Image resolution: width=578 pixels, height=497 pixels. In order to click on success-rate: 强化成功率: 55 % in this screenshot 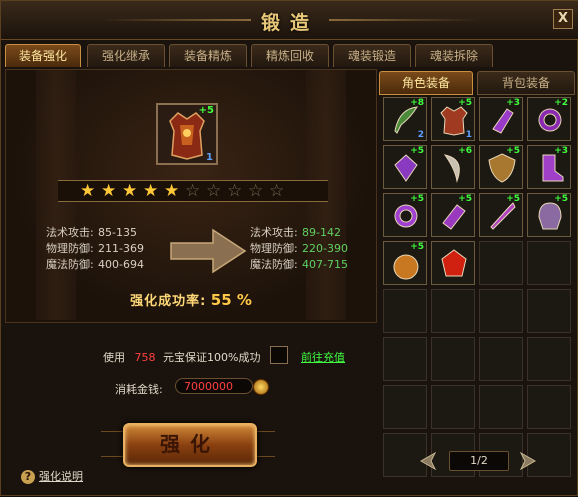, I will do `click(191, 299)`.